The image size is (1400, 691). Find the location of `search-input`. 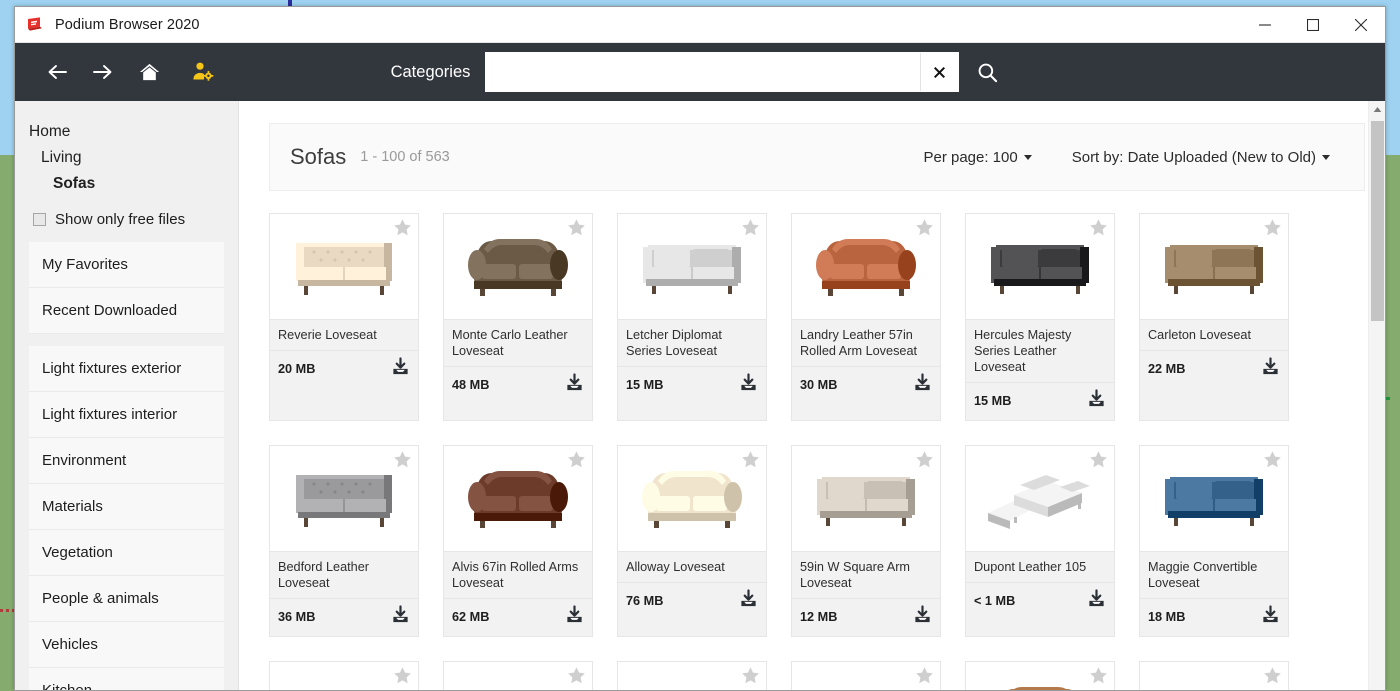

search-input is located at coordinates (703, 72).